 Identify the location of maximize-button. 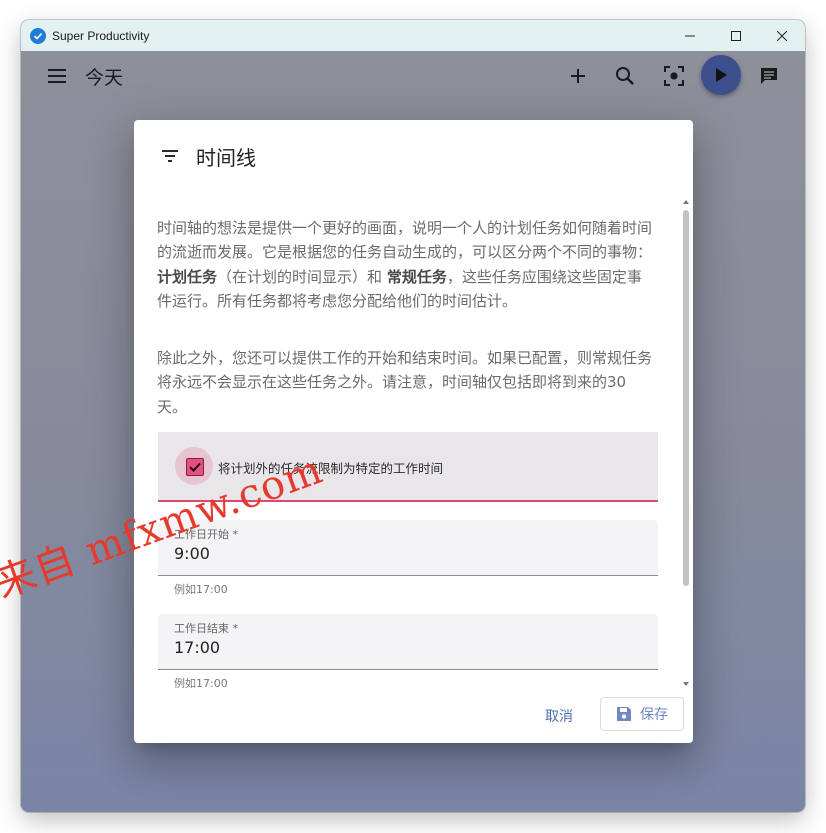
(736, 35).